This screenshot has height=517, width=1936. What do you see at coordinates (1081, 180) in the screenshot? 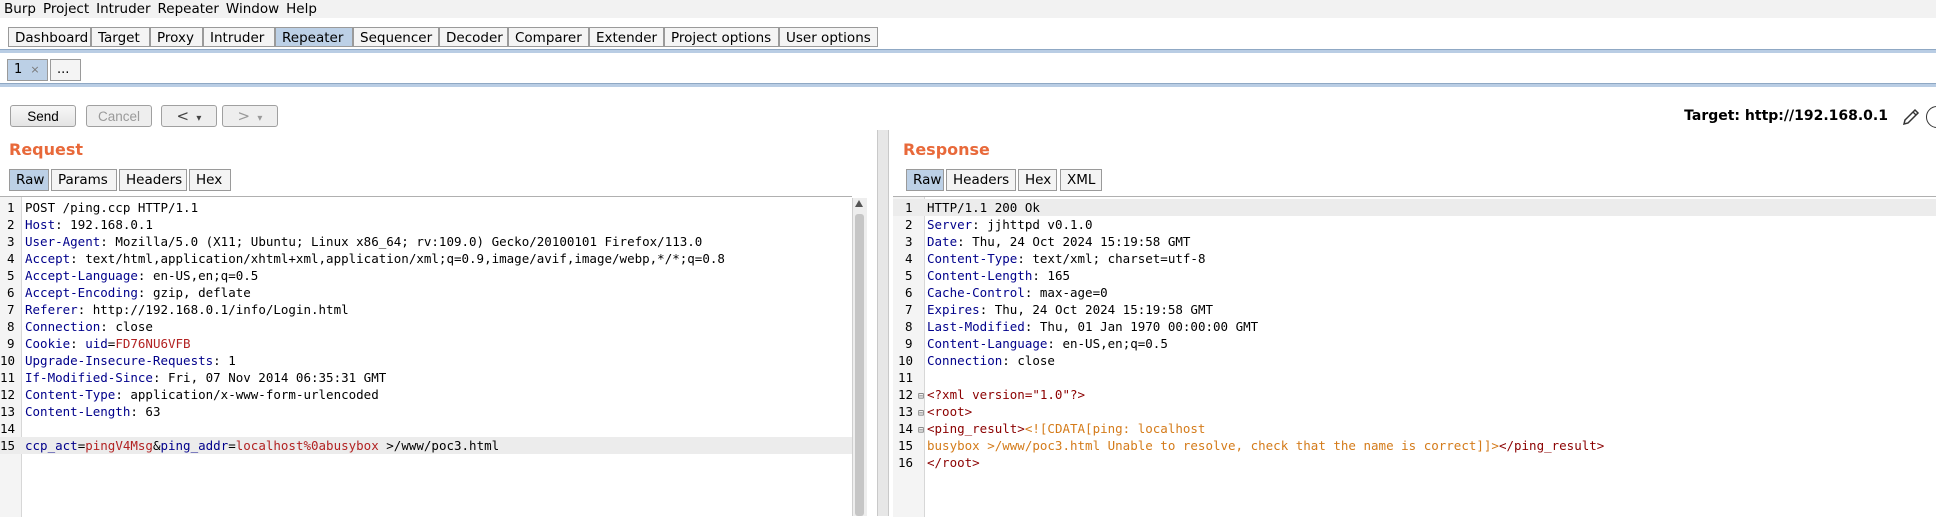
I see `response-tab-xml: XML` at bounding box center [1081, 180].